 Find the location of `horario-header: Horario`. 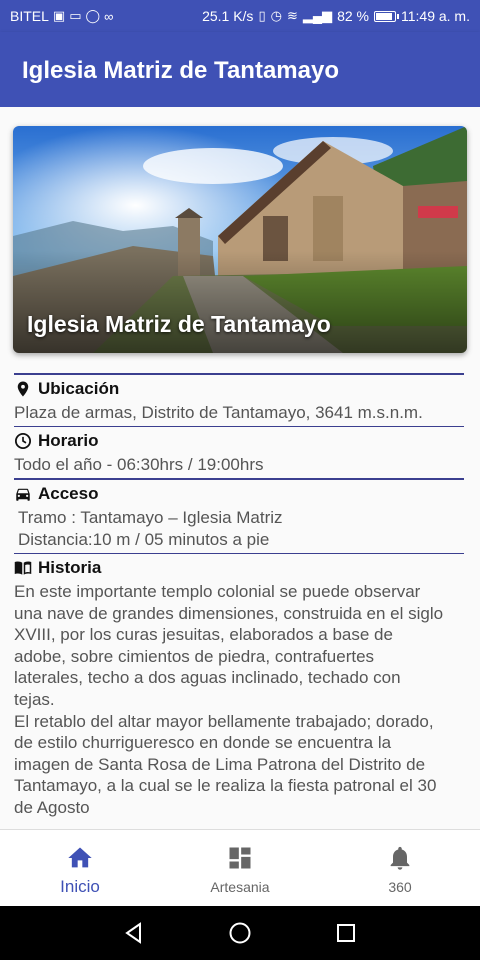

horario-header: Horario is located at coordinates (240, 441).